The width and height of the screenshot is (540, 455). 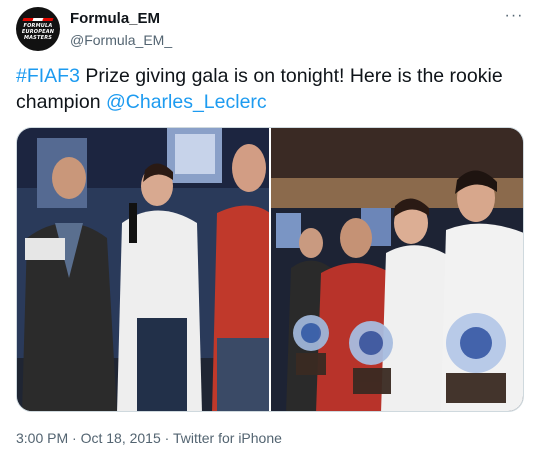 I want to click on more-horizontal-icon: ···, so click(x=514, y=16).